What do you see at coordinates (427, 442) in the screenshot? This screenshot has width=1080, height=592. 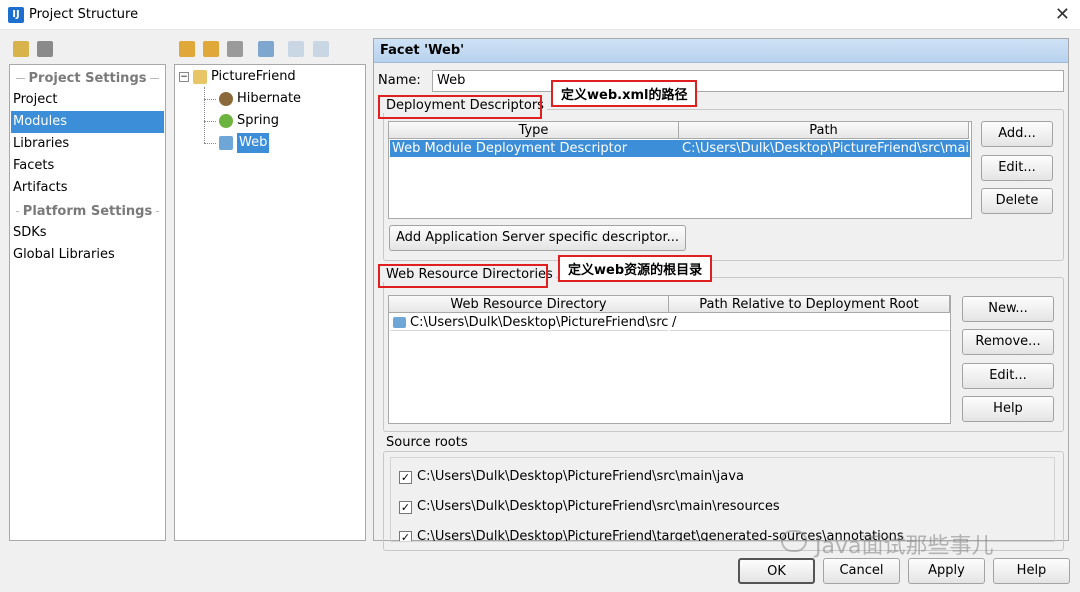 I see `source-roots-title: Source roots` at bounding box center [427, 442].